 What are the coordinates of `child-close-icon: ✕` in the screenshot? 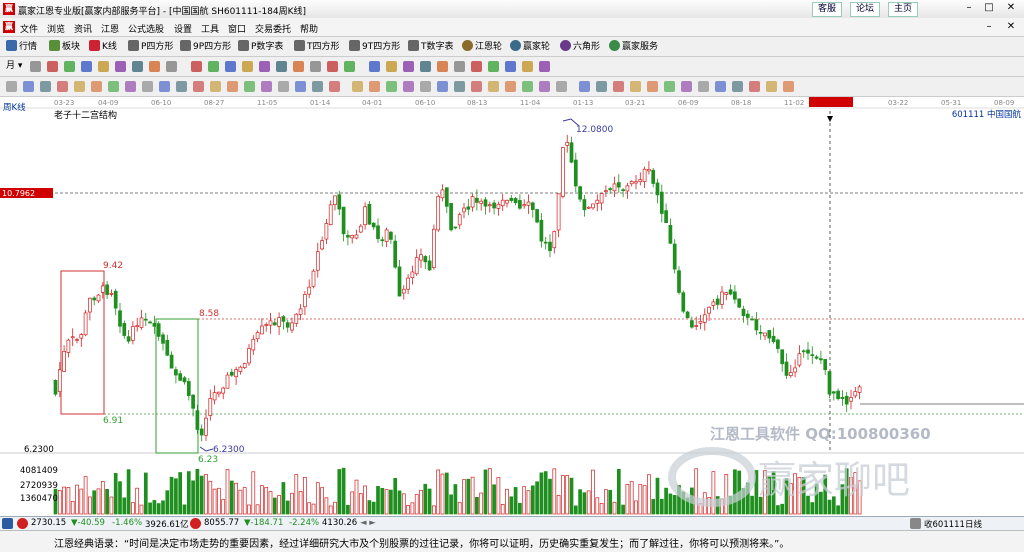 It's located at (1011, 27).